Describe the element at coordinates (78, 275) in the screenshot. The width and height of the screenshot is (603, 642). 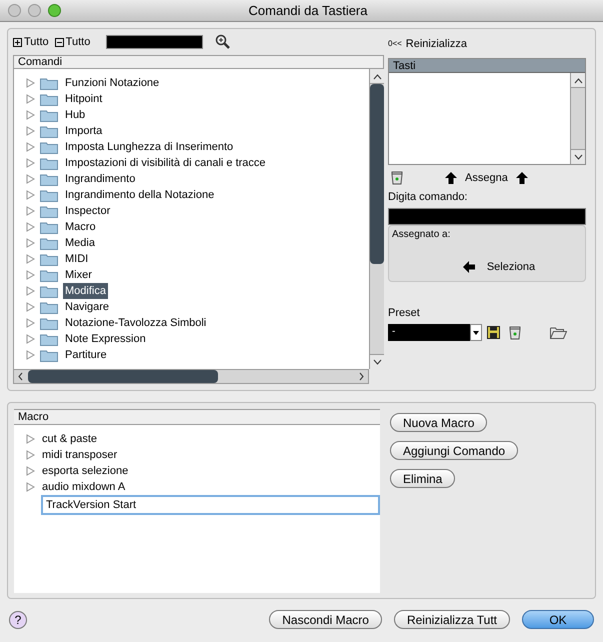
I see `command-category: Mixer` at that location.